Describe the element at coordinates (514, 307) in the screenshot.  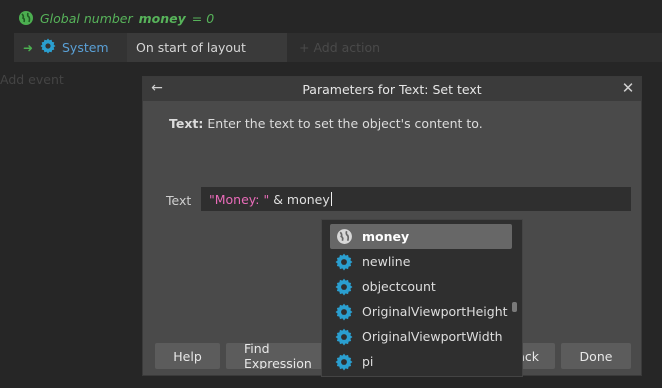
I see `scrollbar-thumb` at that location.